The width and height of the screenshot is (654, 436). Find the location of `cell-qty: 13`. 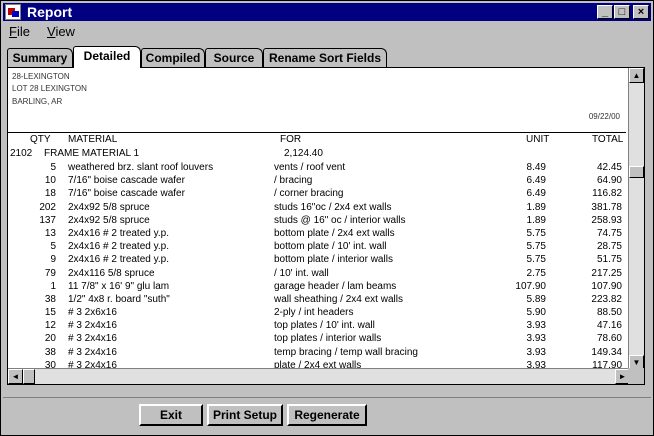

cell-qty: 13 is located at coordinates (50, 233).